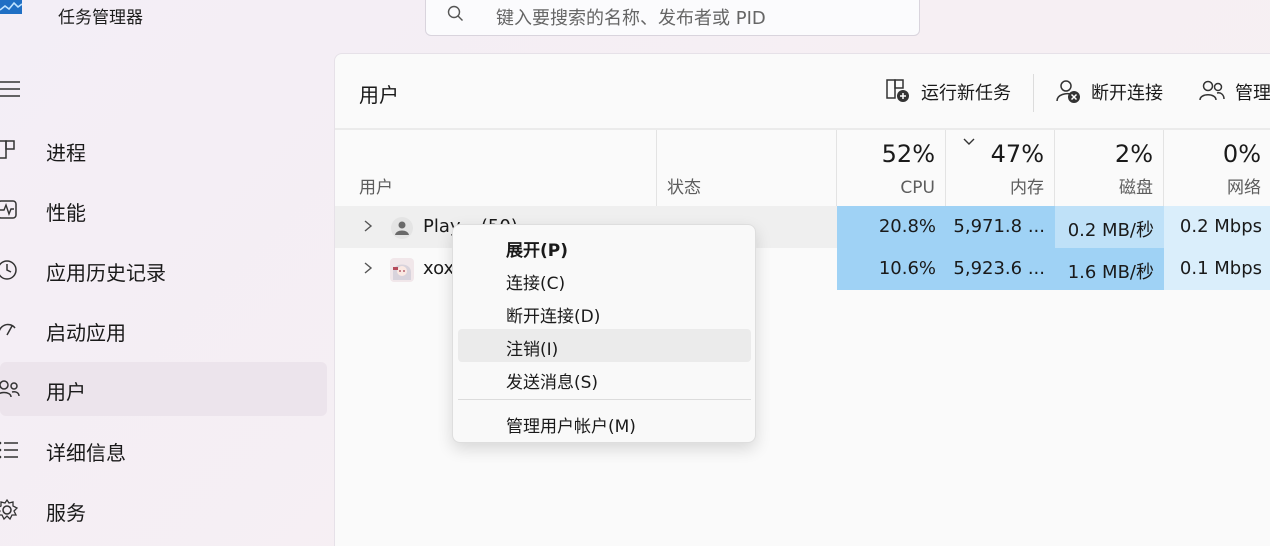 The height and width of the screenshot is (546, 1270). Describe the element at coordinates (1110, 272) in the screenshot. I see `cell-value: 1.6 MB/秒` at that location.